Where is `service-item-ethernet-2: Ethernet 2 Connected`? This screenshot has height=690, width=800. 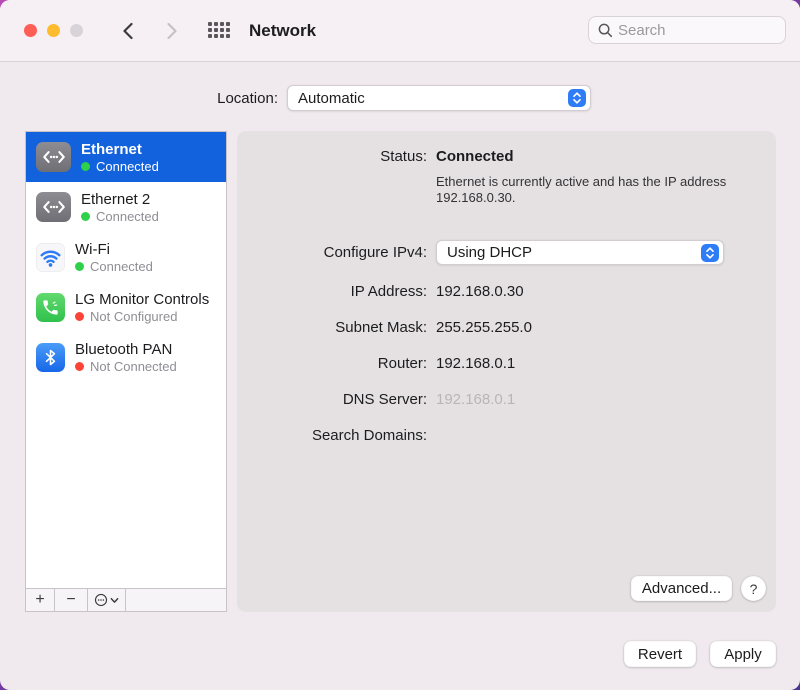 service-item-ethernet-2: Ethernet 2 Connected is located at coordinates (126, 207).